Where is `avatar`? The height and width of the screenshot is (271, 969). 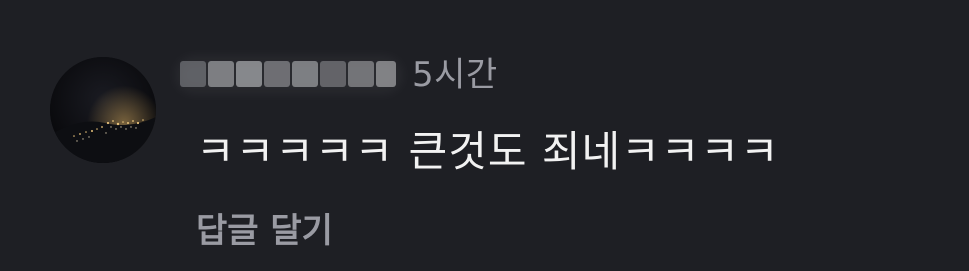
avatar is located at coordinates (103, 110).